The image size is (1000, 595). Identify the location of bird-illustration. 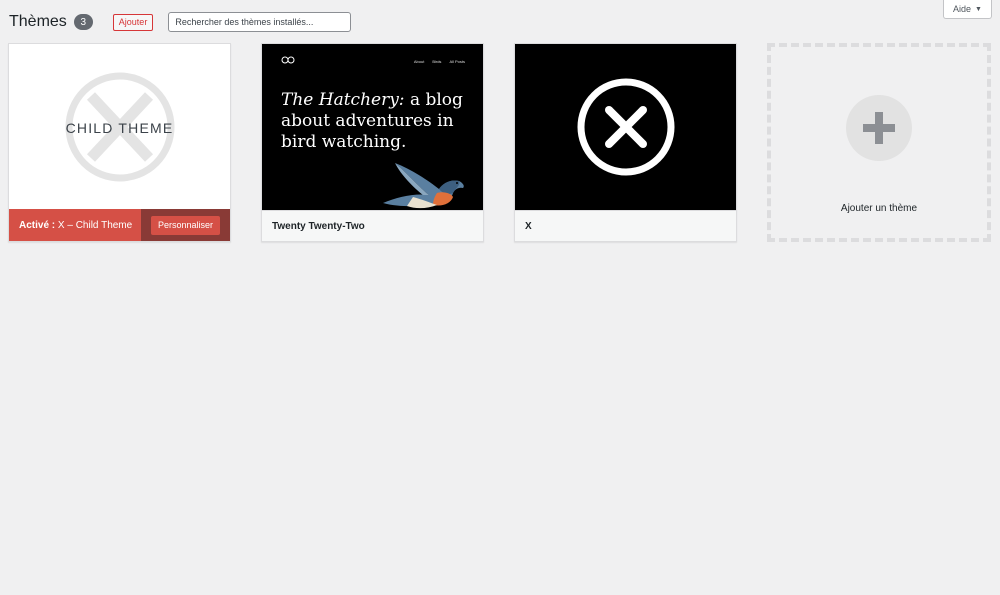
(423, 186).